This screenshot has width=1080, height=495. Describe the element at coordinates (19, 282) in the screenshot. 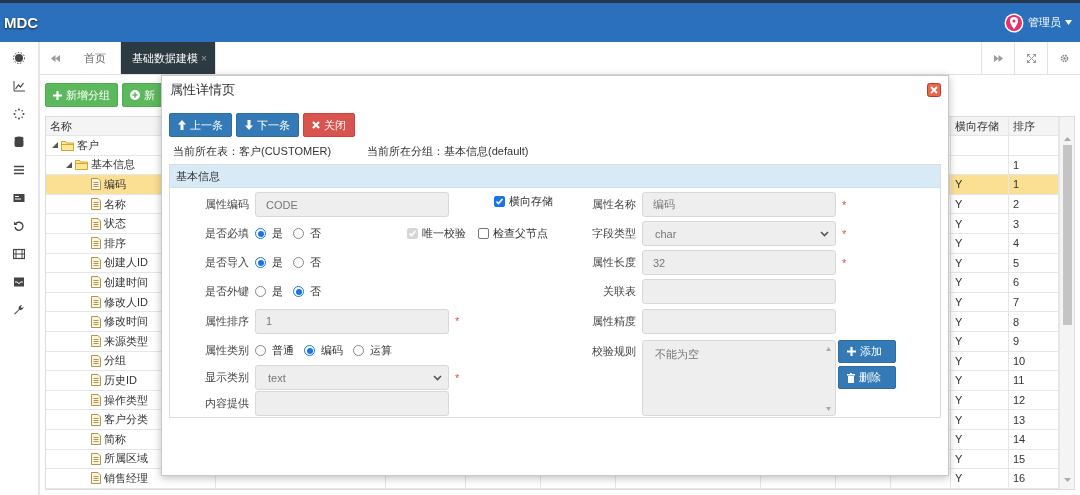

I see `inbox-icon` at that location.